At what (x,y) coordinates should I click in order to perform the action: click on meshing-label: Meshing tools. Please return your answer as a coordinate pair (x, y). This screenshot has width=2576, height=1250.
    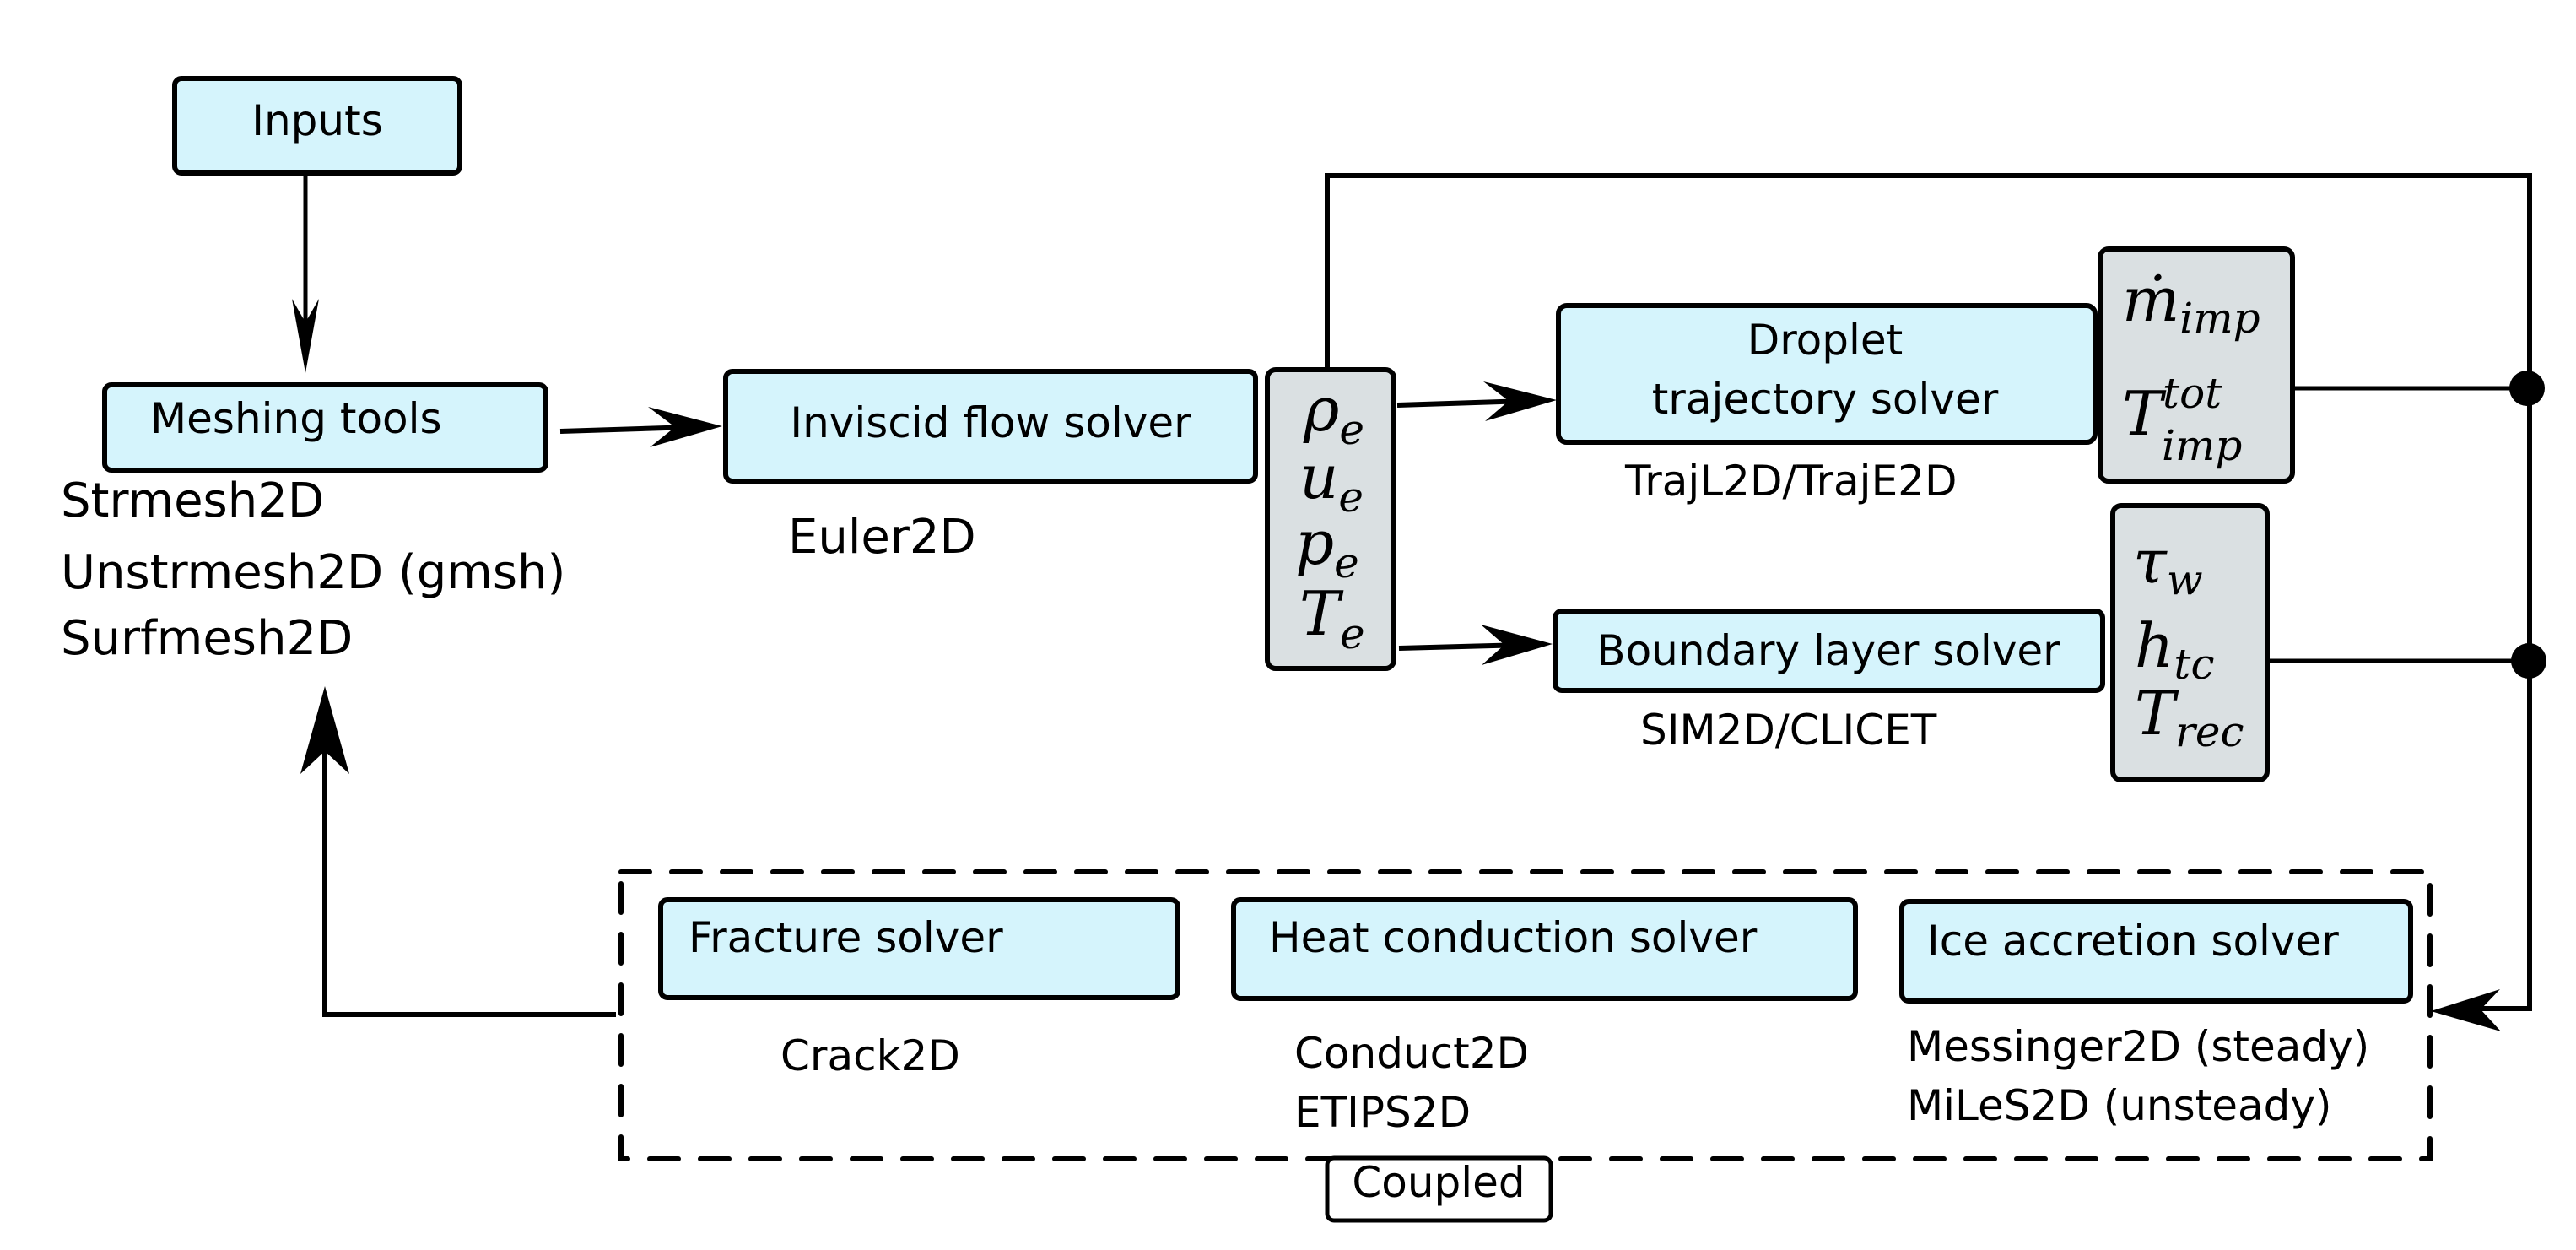
    Looking at the image, I should click on (296, 419).